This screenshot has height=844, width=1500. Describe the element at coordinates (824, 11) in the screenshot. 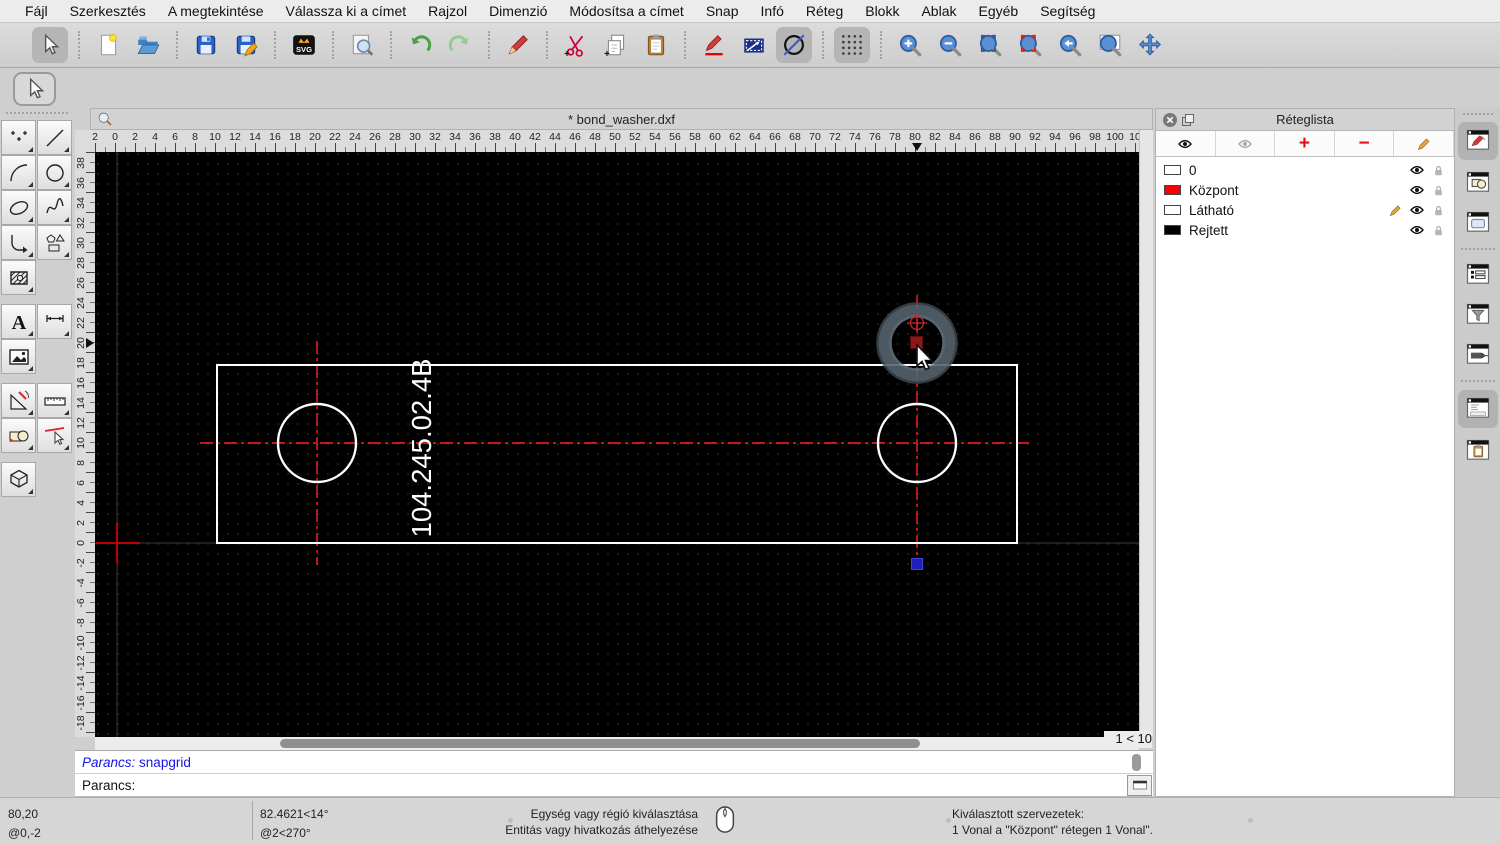

I see `menu-9: Réteg` at that location.